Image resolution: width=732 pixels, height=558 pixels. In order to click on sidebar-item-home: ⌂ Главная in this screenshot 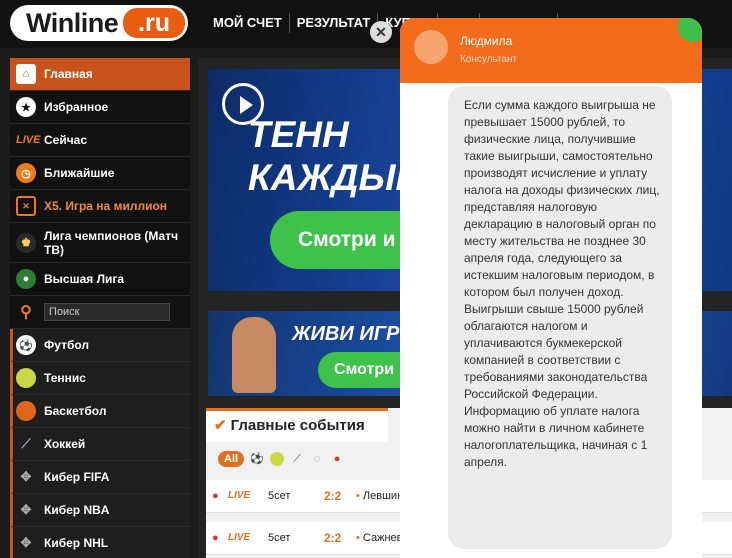, I will do `click(100, 74)`.